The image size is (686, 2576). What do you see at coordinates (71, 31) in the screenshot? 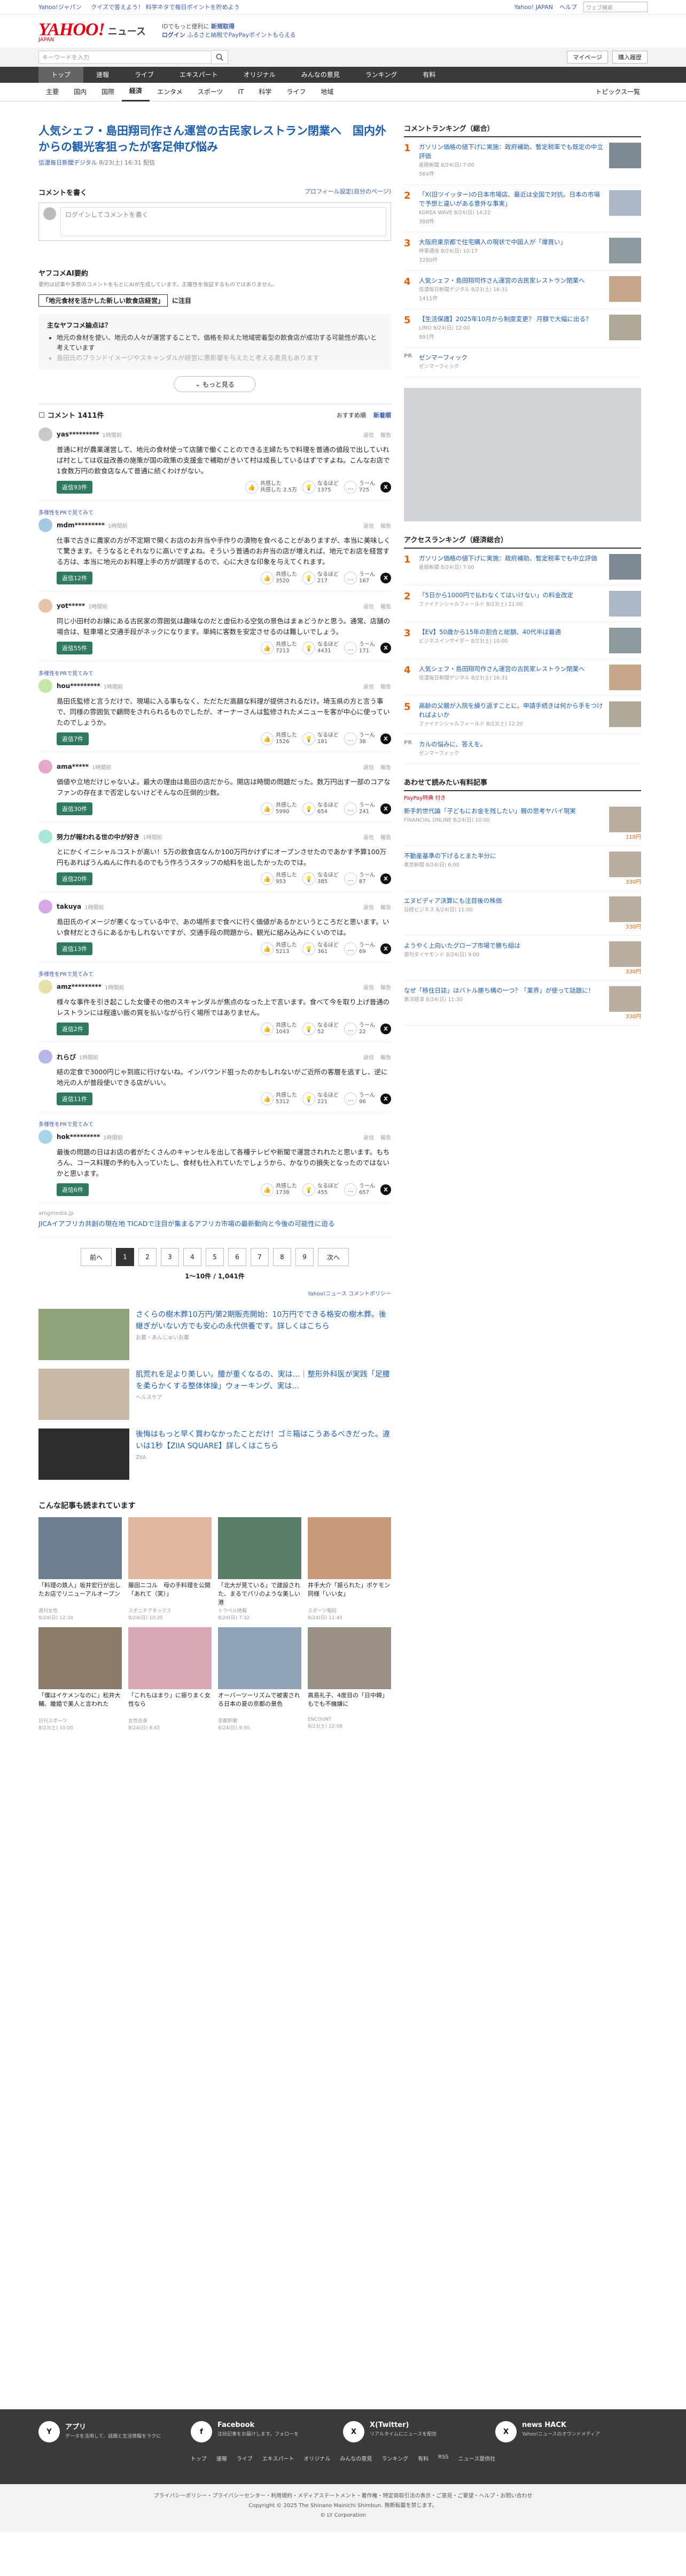
I see `yahoo-logo: YAHOO! JAPAN` at bounding box center [71, 31].